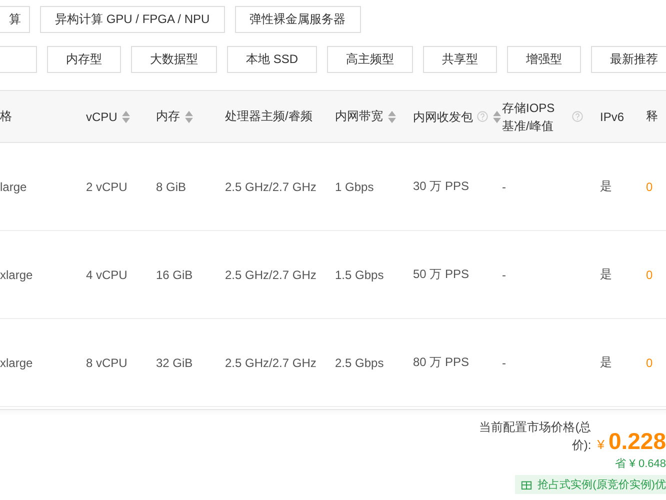  Describe the element at coordinates (457, 116) in the screenshot. I see `column-header: 内网收发包` at that location.